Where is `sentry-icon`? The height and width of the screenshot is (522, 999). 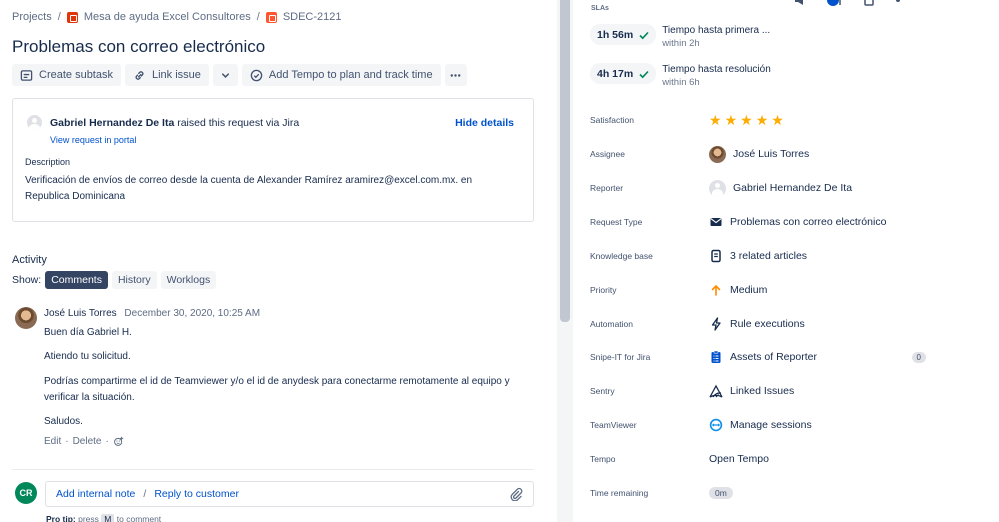
sentry-icon is located at coordinates (716, 391).